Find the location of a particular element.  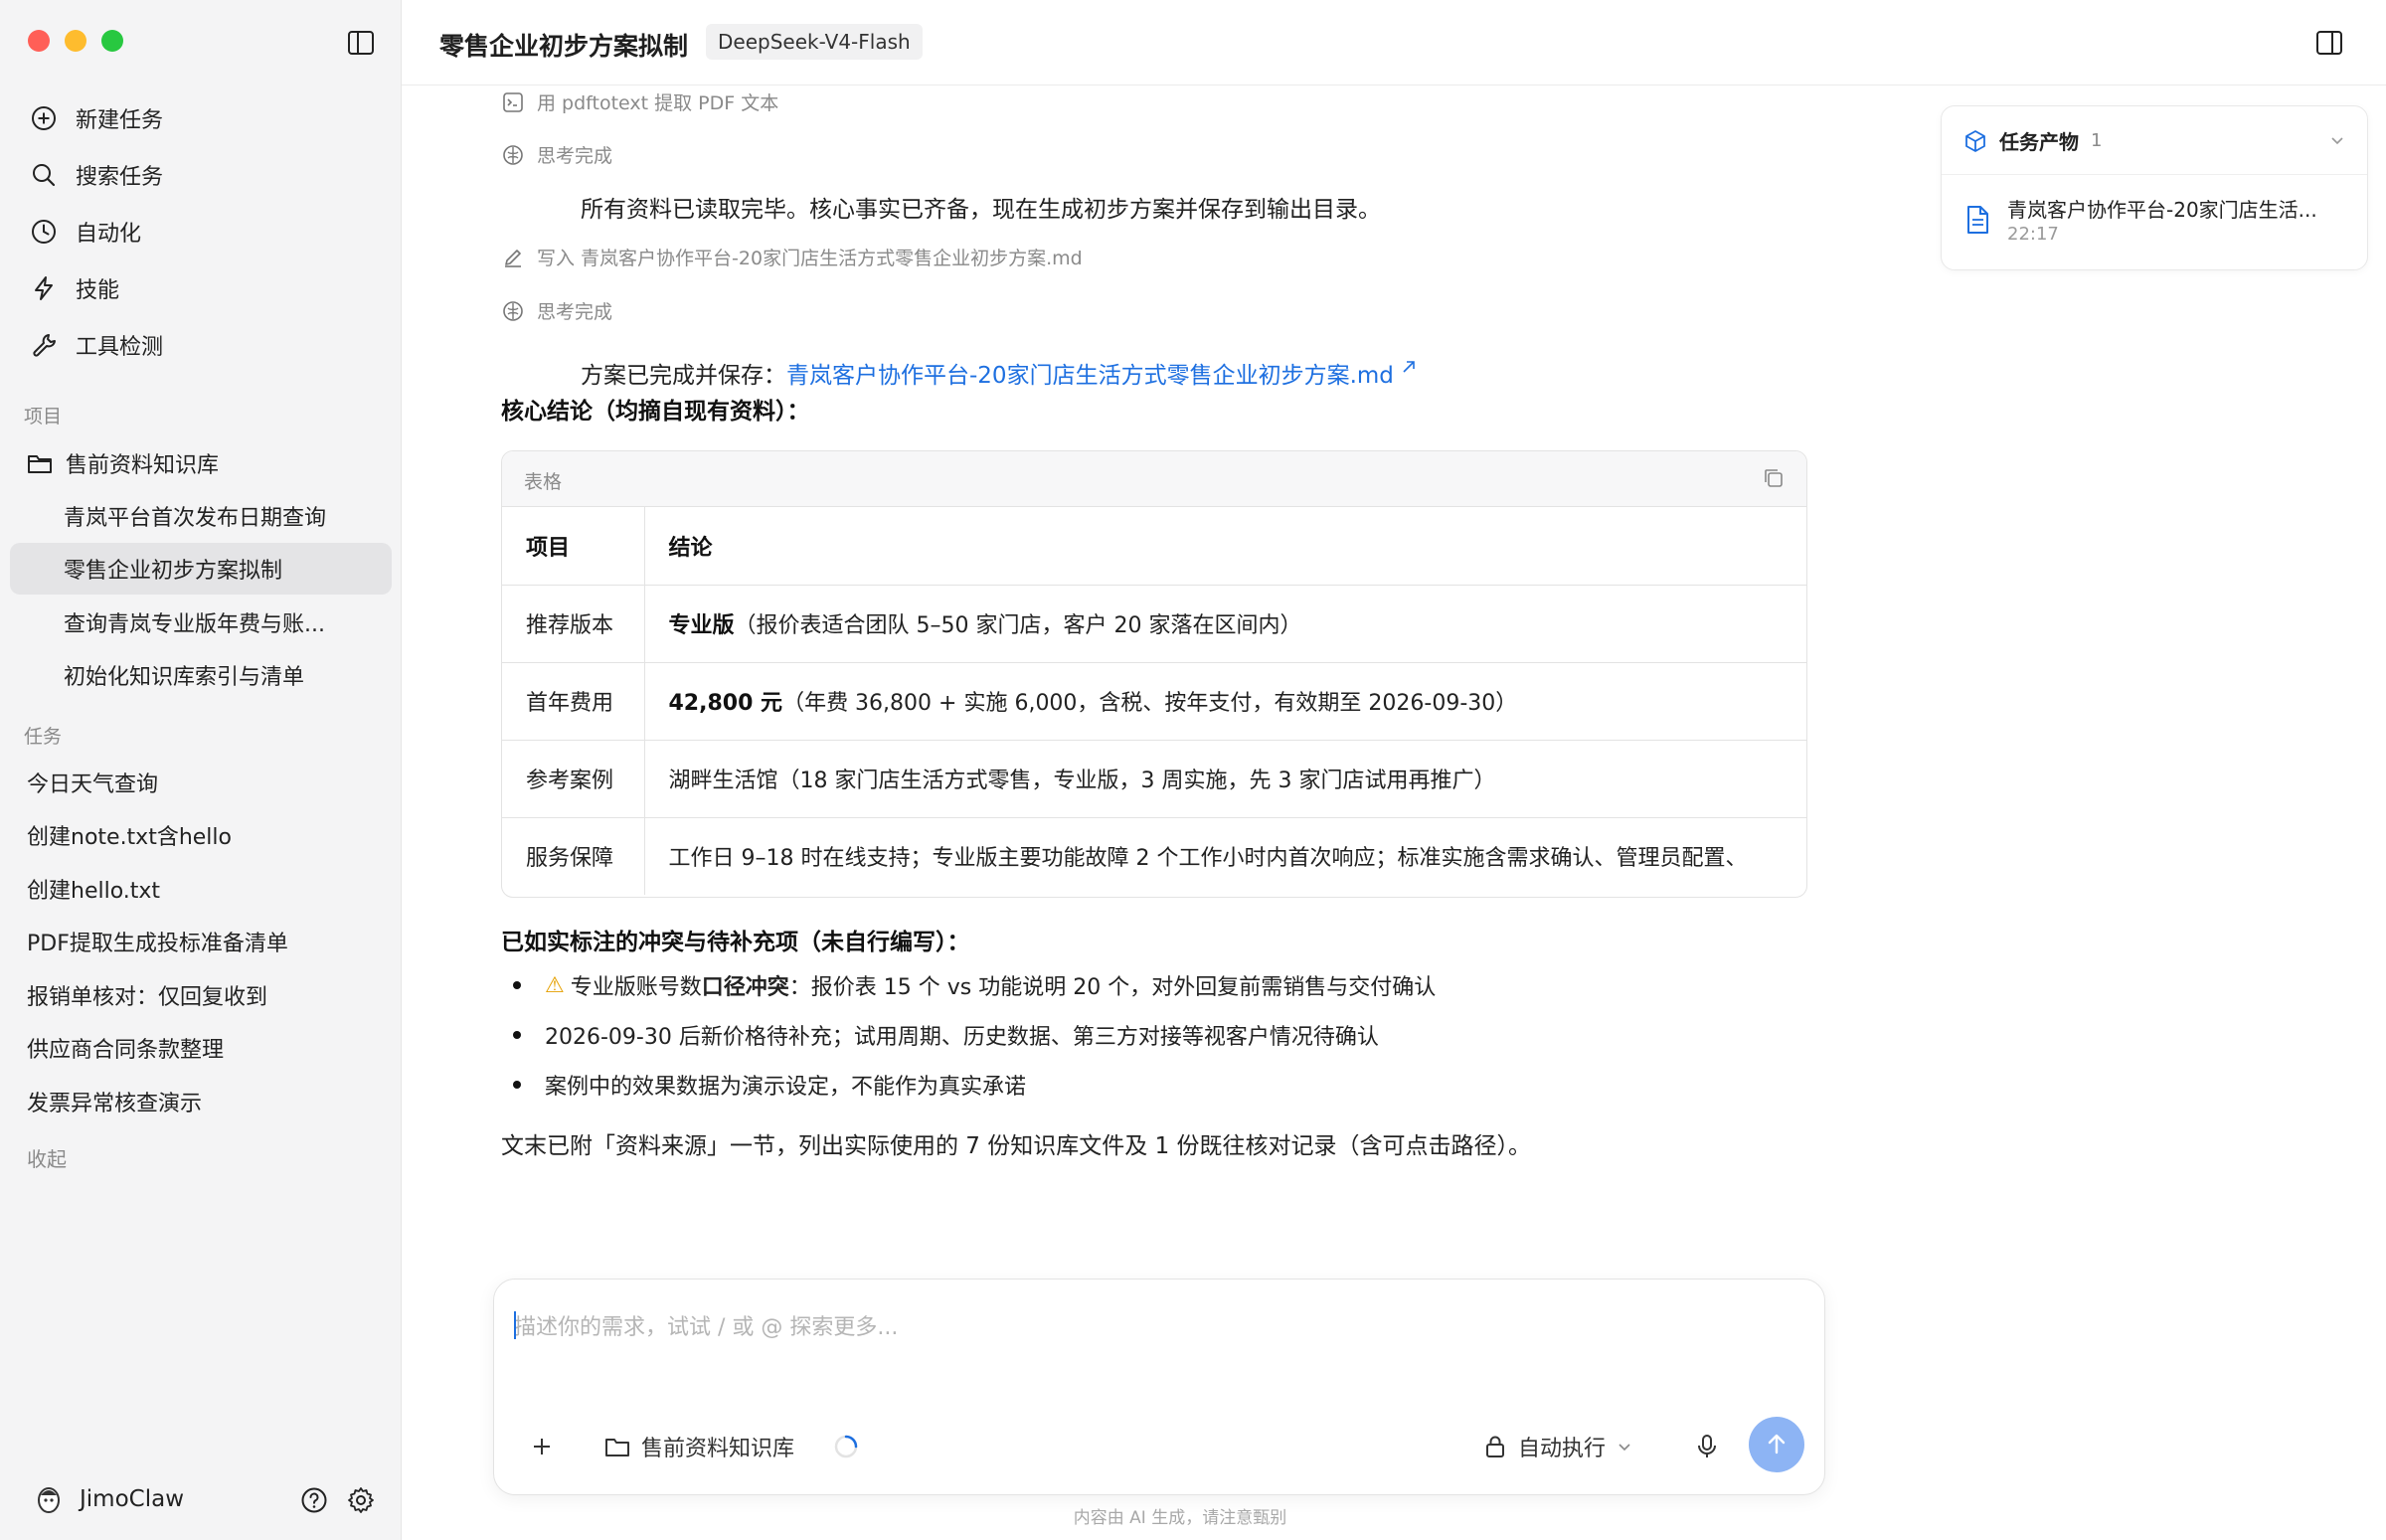

list-text: 专业版账号数 is located at coordinates (636, 987).